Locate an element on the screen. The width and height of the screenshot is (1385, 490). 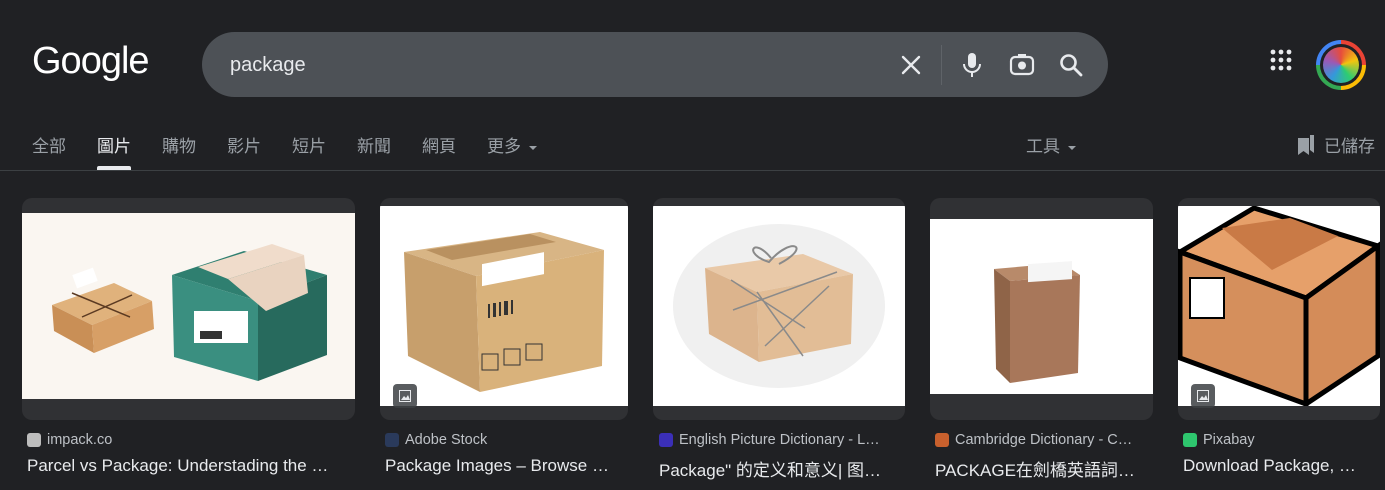
search-divider is located at coordinates (941, 65).